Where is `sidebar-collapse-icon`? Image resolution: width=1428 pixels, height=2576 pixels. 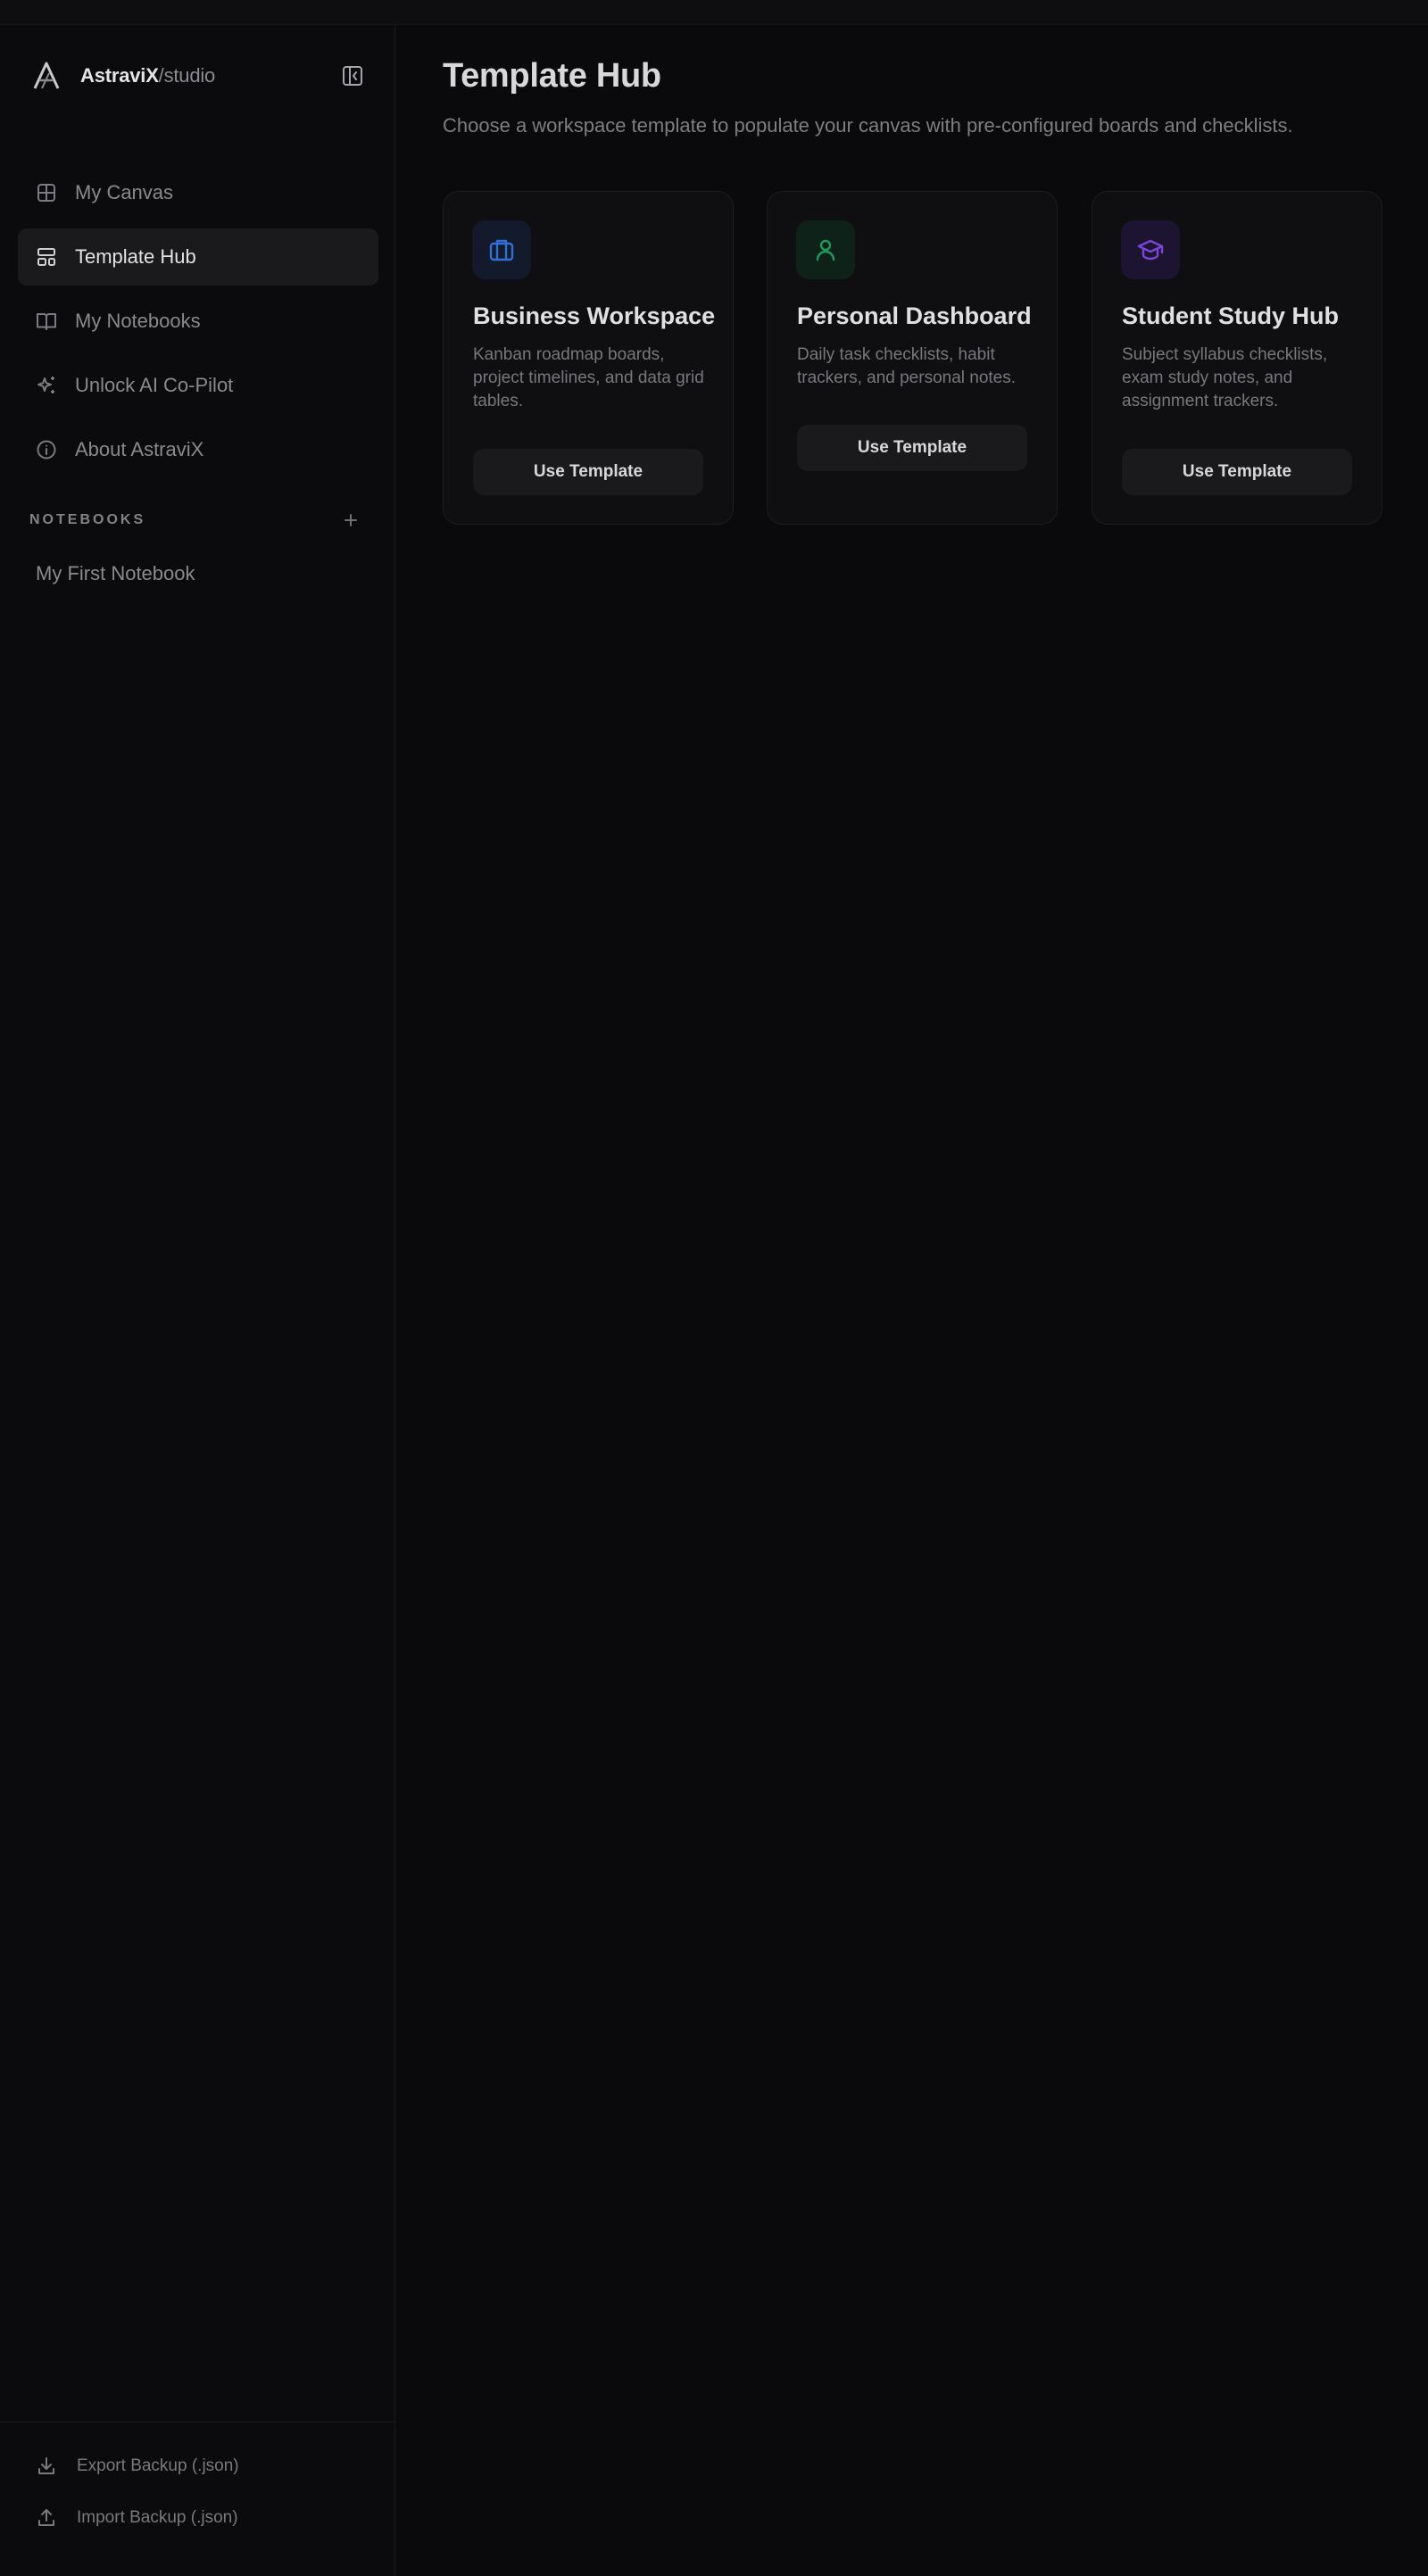 sidebar-collapse-icon is located at coordinates (352, 76).